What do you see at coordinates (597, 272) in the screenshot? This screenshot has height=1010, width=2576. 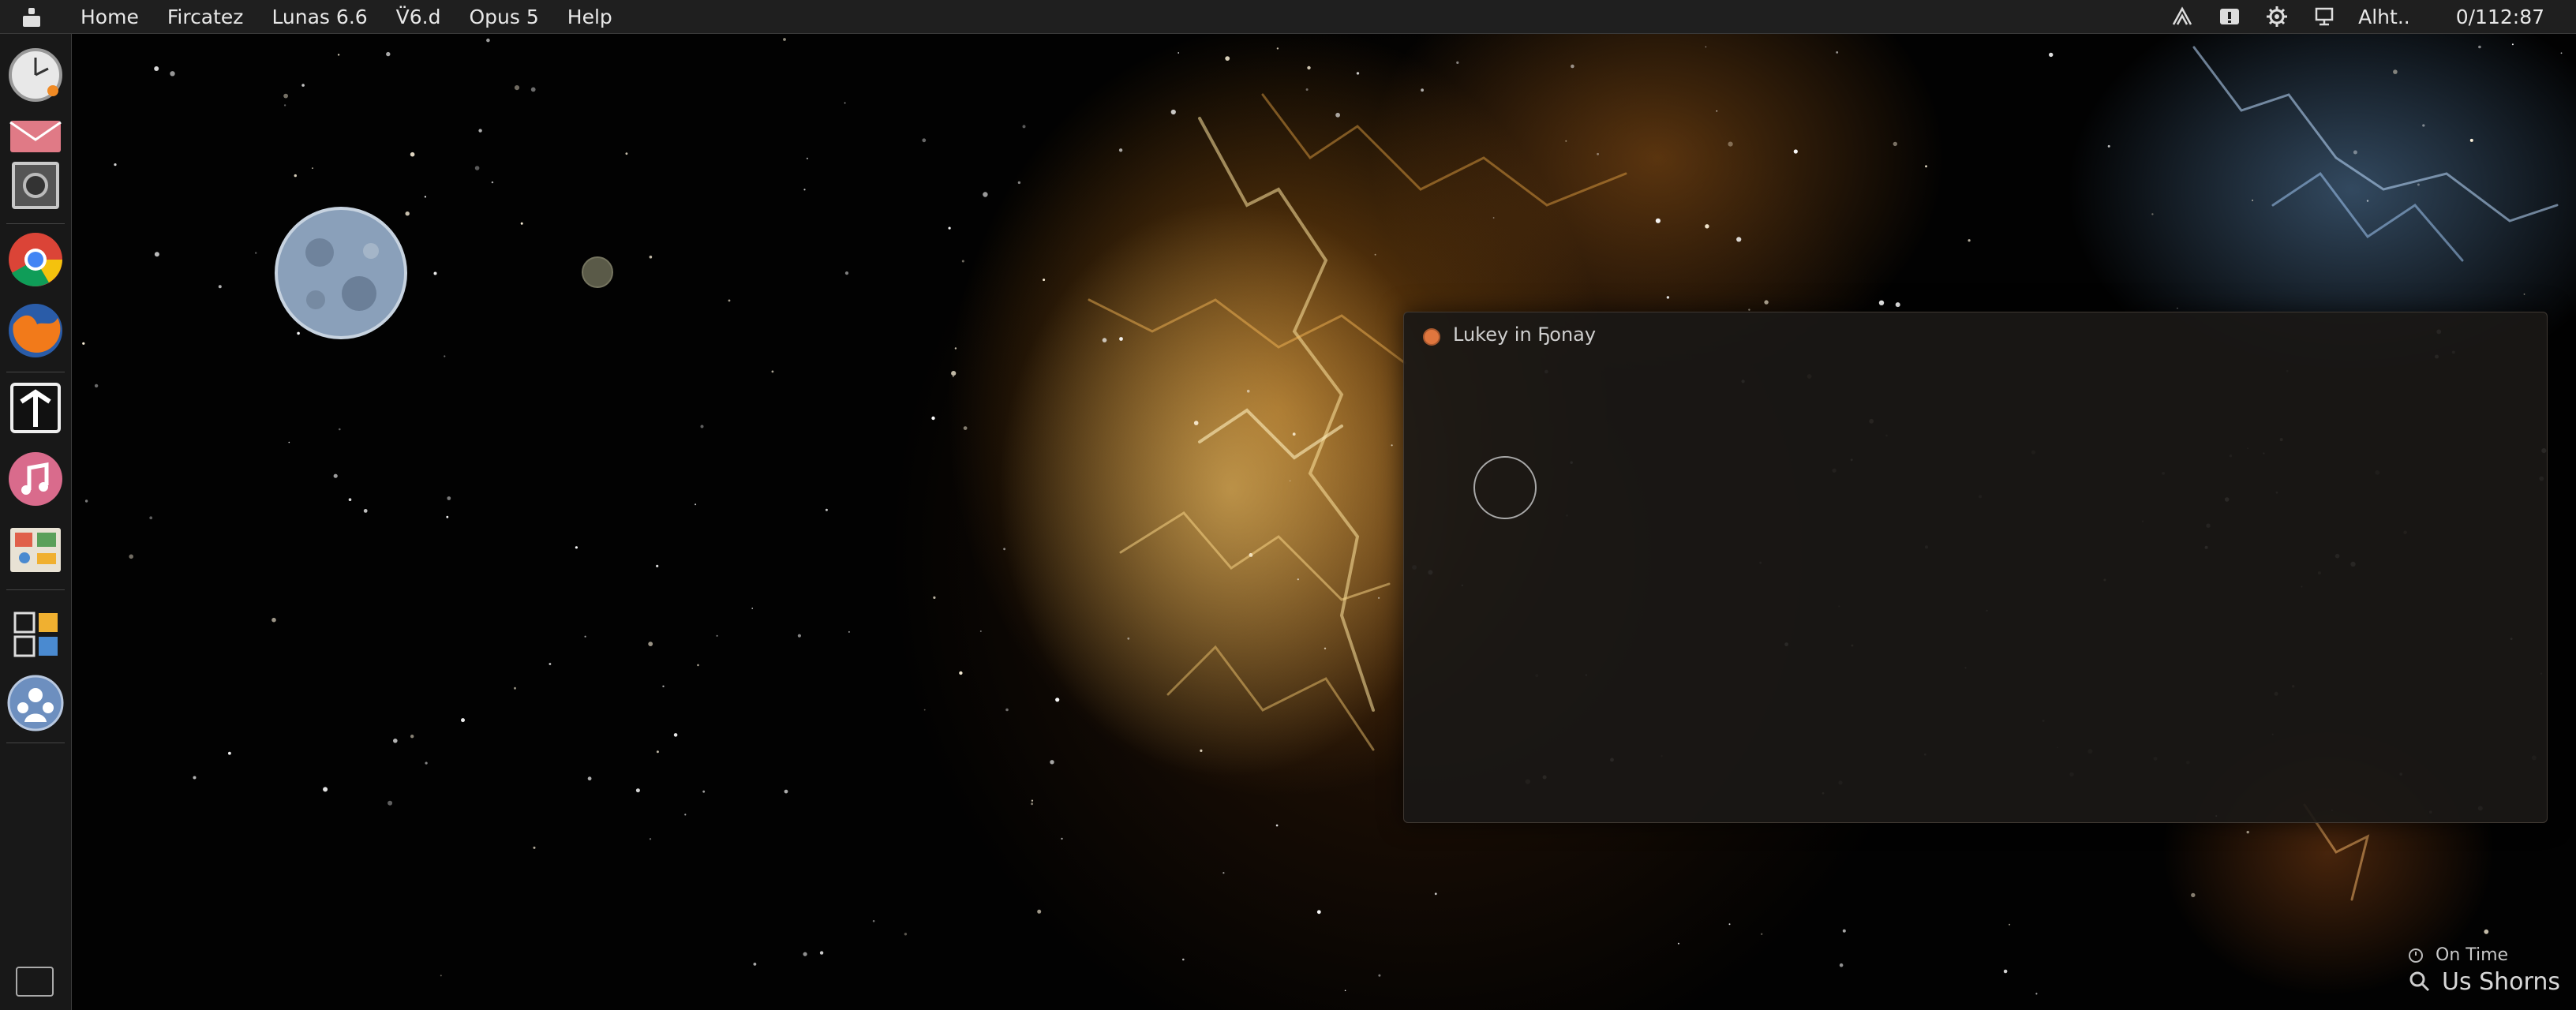 I see `small-planet-image` at bounding box center [597, 272].